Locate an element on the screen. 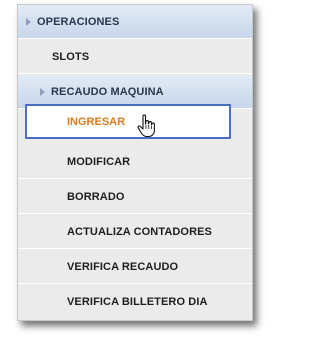  menu-header-operaciones: OPERACIONES is located at coordinates (135, 22).